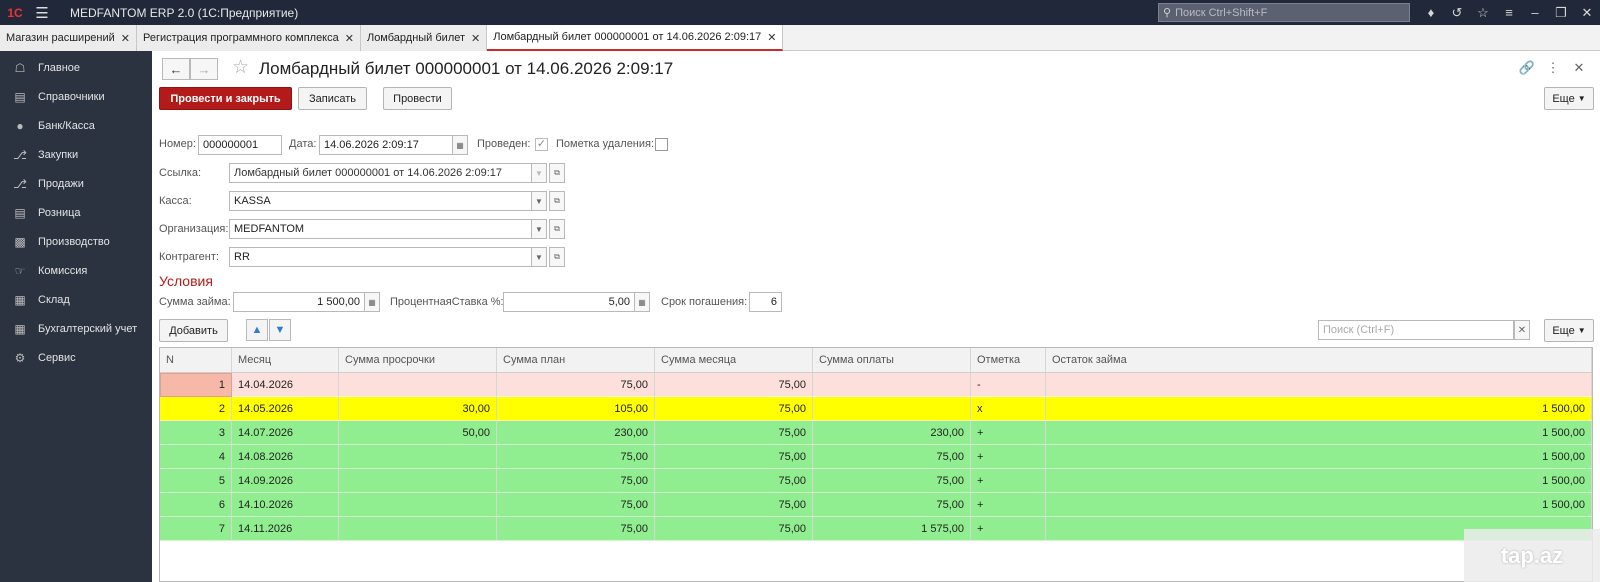  Describe the element at coordinates (576, 433) in the screenshot. I see `cell-plan: 230,00` at that location.